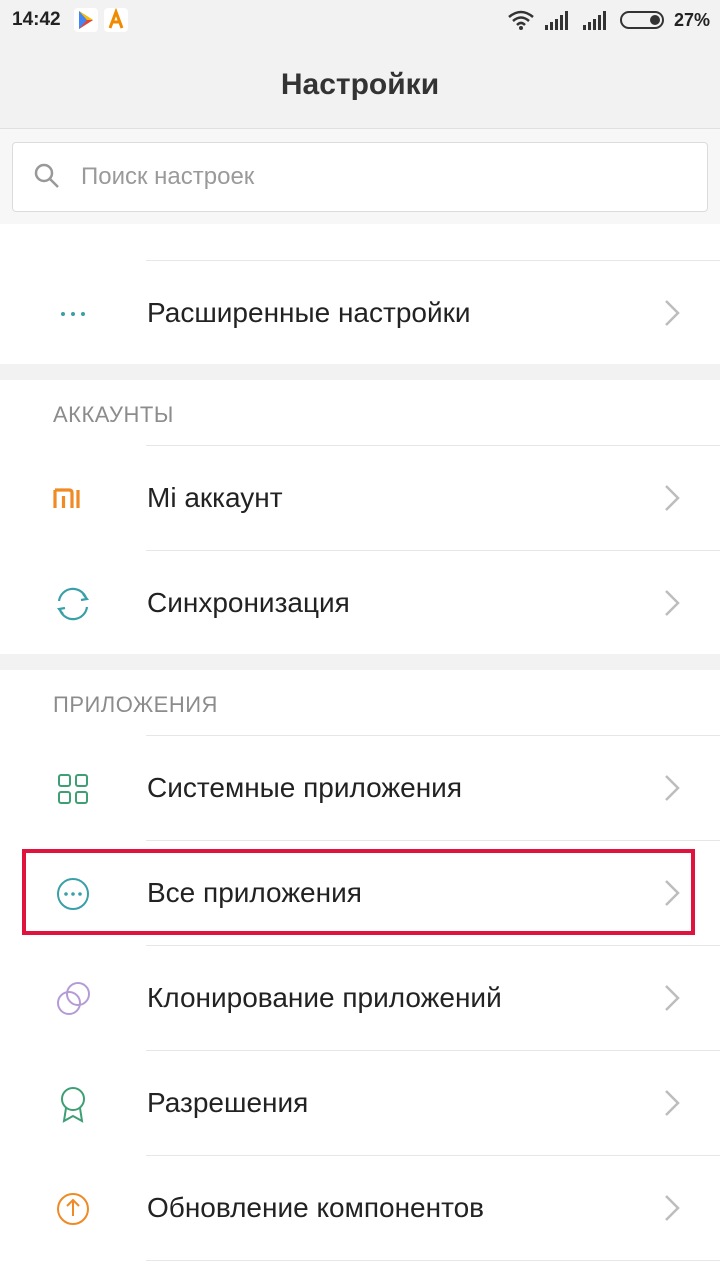  What do you see at coordinates (73, 789) in the screenshot?
I see `grid-icon` at bounding box center [73, 789].